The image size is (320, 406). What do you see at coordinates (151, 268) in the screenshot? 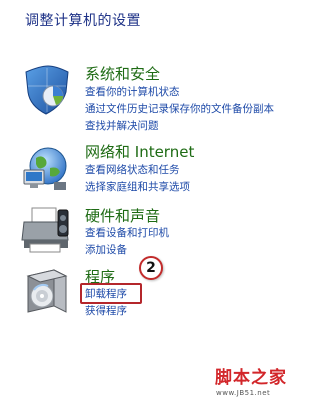
I see `step-number-badge: 2` at bounding box center [151, 268].